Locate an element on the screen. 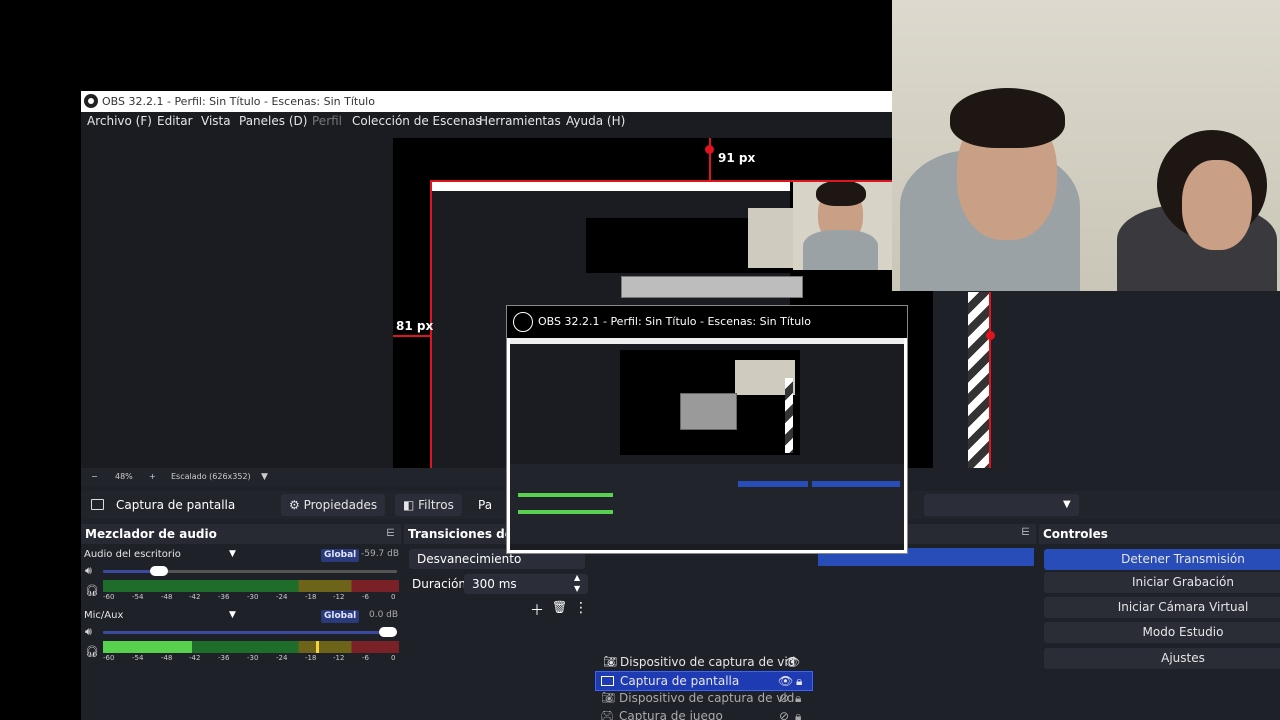  mini-meter is located at coordinates (565, 495).